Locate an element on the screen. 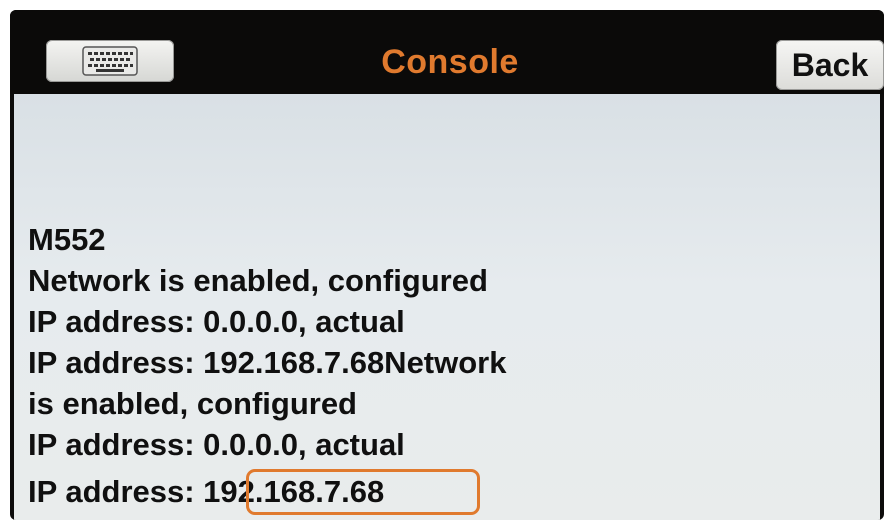 This screenshot has height=523, width=888. keyboard-icon is located at coordinates (110, 61).